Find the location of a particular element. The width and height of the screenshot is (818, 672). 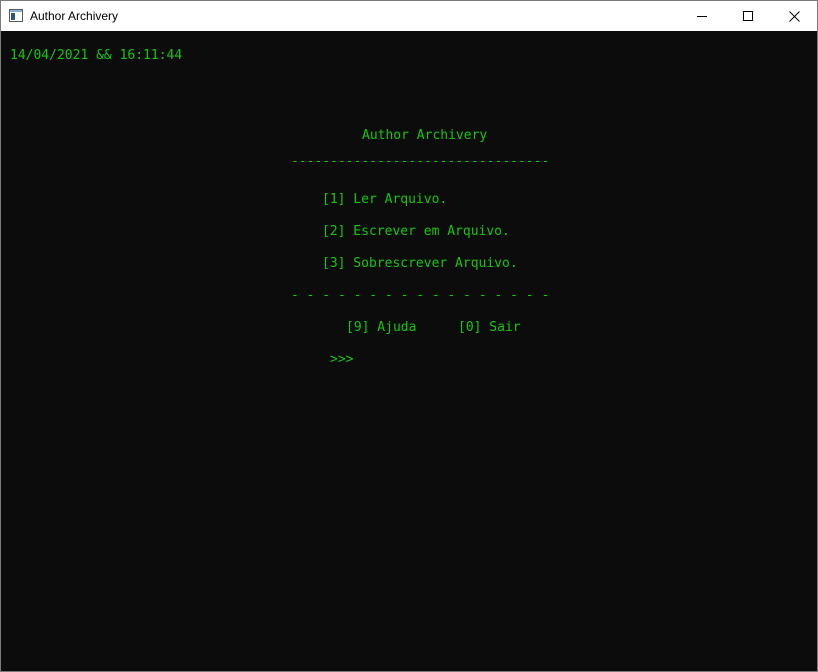

maximize-icon is located at coordinates (748, 16).